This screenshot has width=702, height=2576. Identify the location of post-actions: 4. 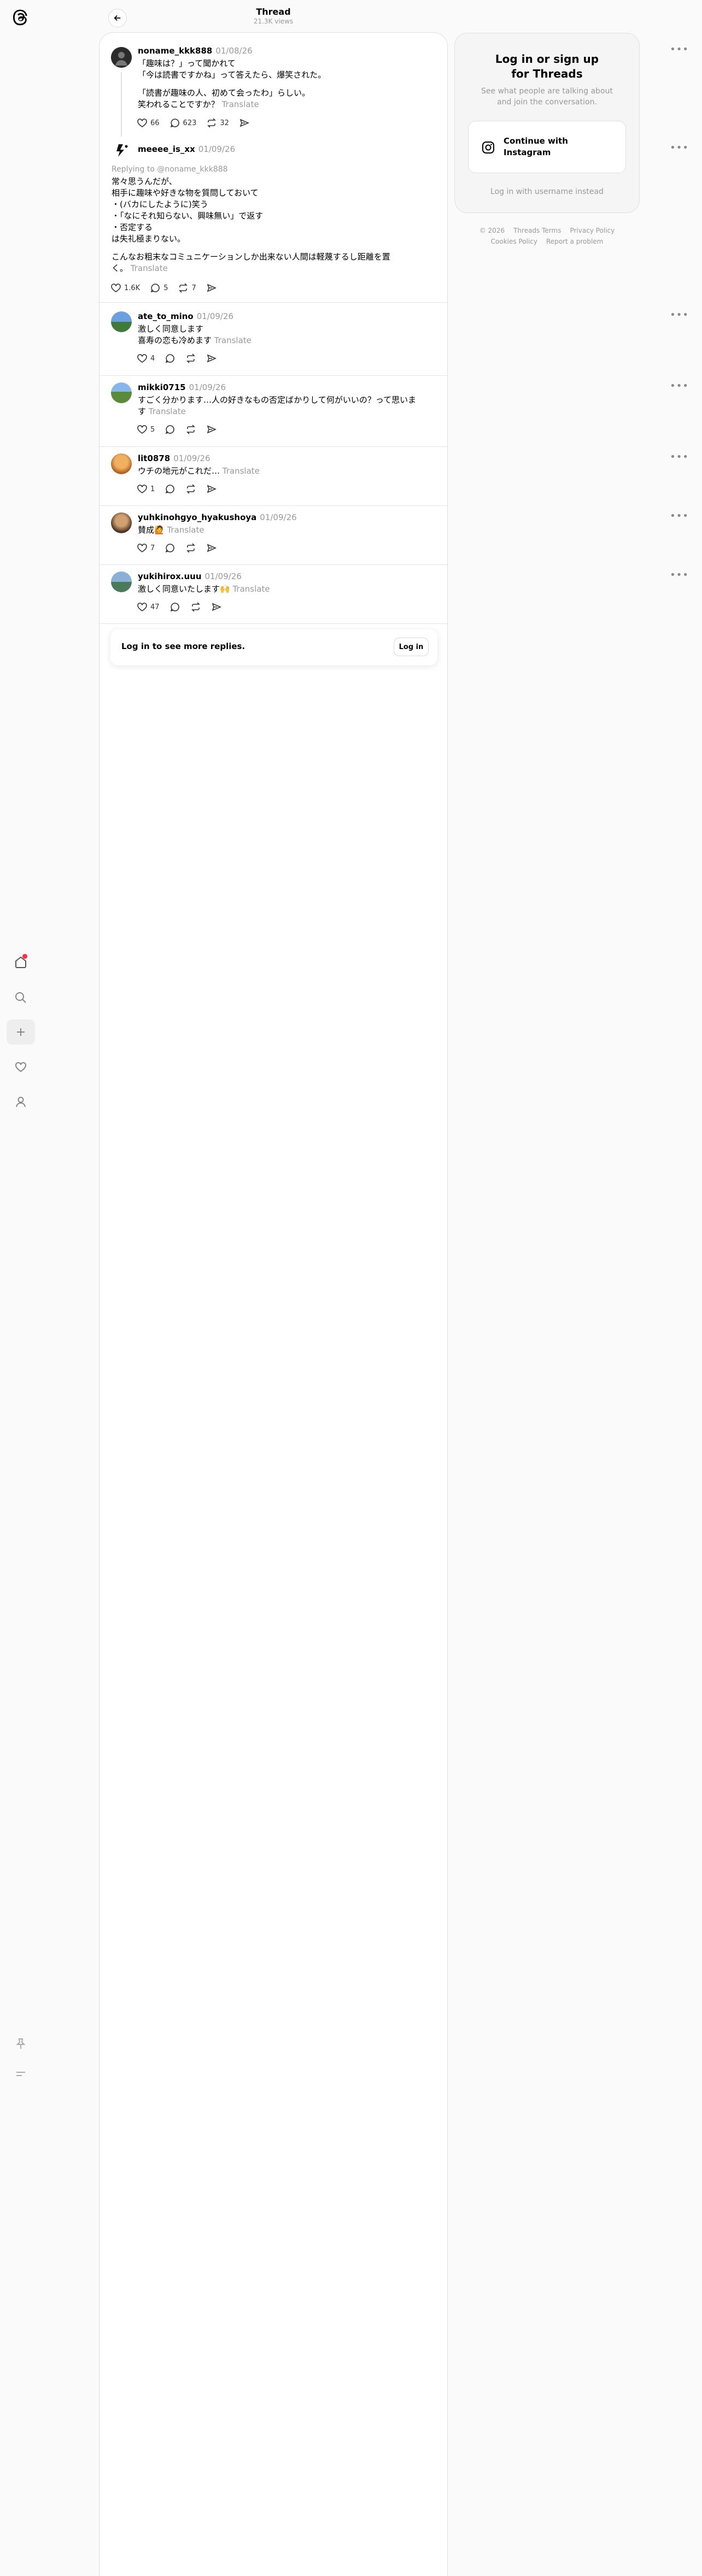
(177, 358).